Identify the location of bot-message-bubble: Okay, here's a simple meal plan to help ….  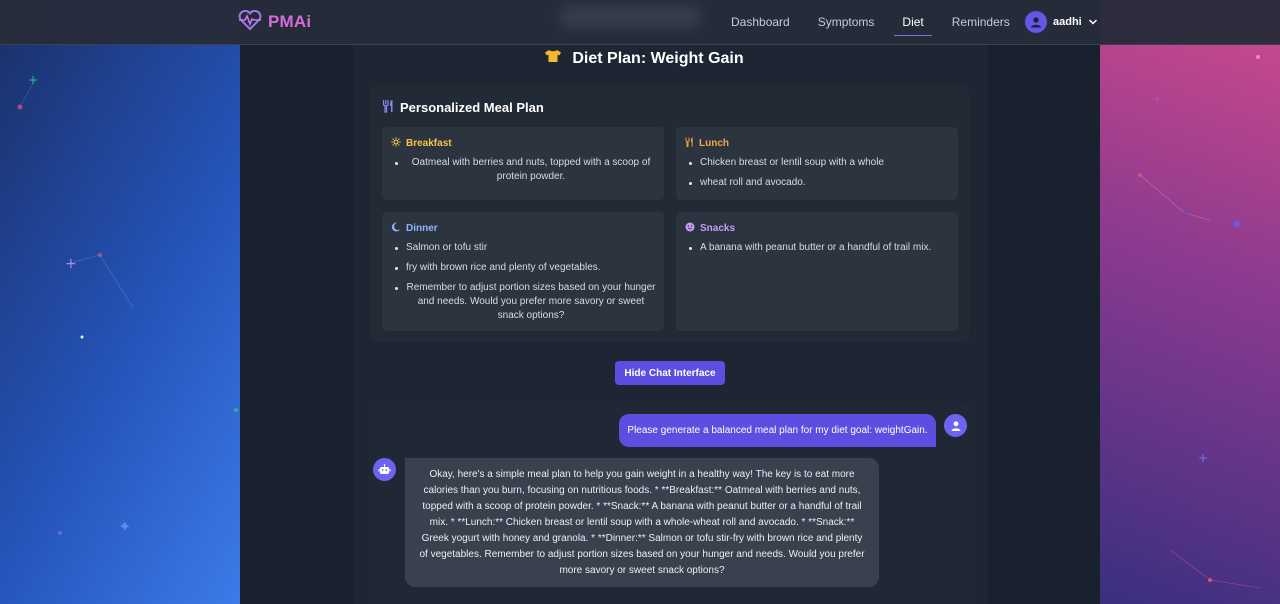
(642, 522).